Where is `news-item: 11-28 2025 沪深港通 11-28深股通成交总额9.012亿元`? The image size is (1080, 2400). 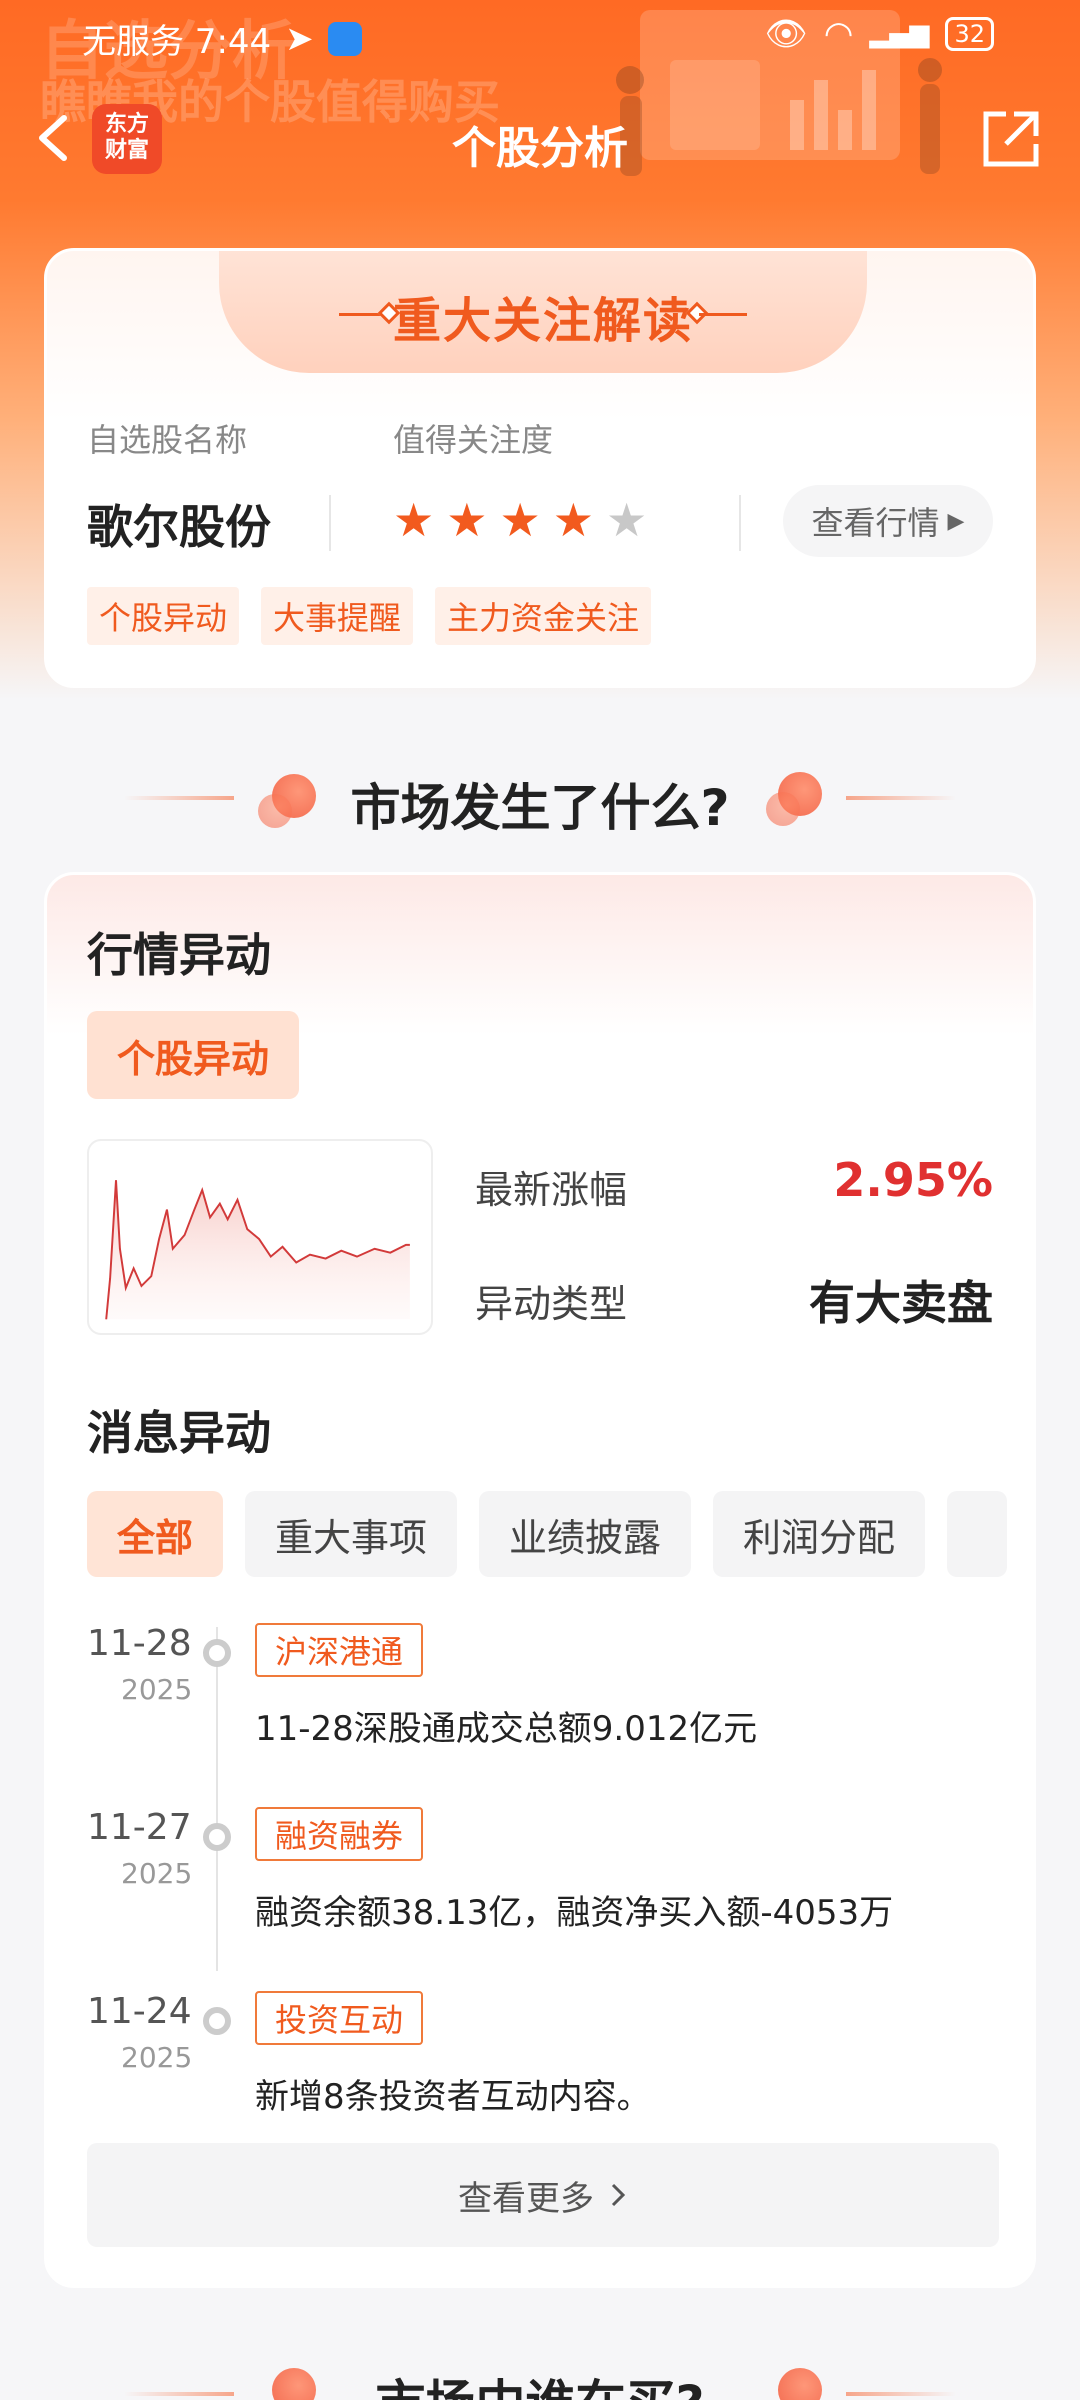
news-item: 11-28 2025 沪深港通 11-28深股通成交总额9.012亿元 is located at coordinates (542, 1713).